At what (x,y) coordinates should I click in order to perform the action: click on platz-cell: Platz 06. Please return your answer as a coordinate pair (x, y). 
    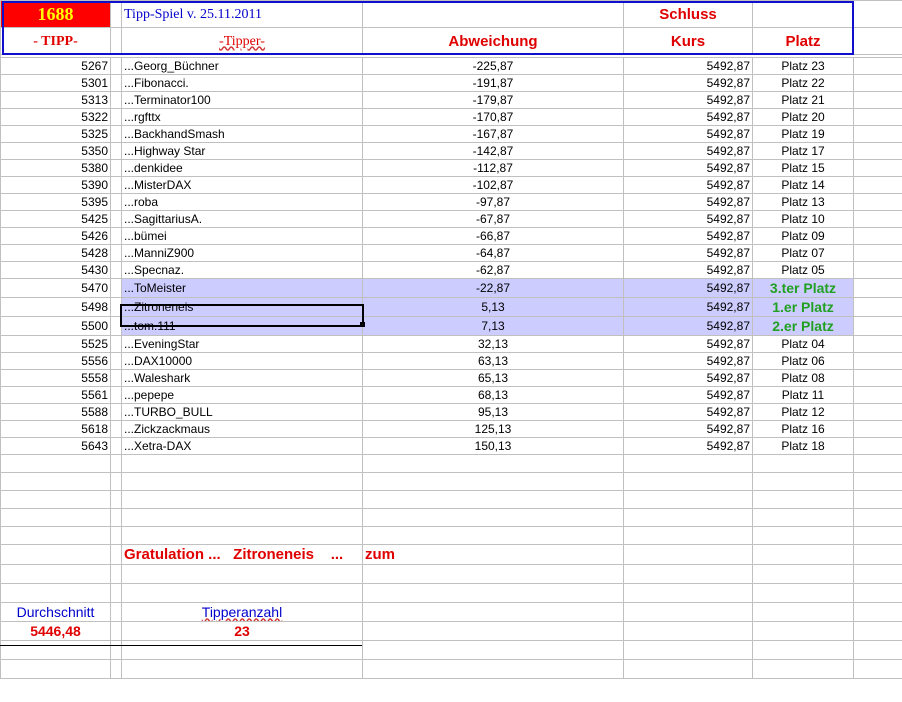
    Looking at the image, I should click on (803, 361).